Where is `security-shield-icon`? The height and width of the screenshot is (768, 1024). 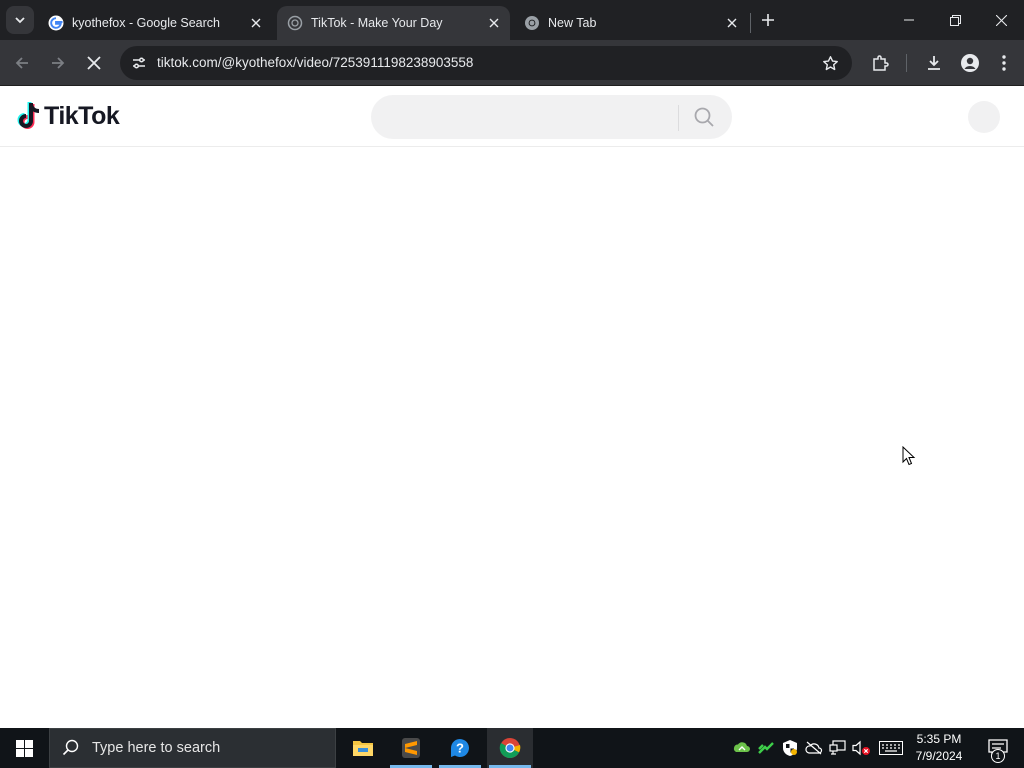
security-shield-icon is located at coordinates (790, 748).